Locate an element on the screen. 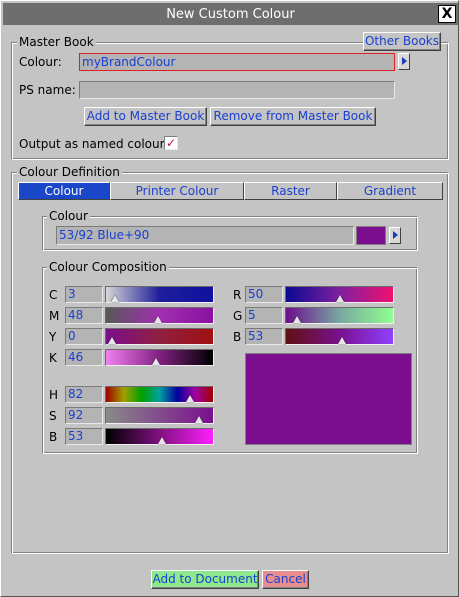 Image resolution: width=459 pixels, height=597 pixels. tab-colour: Colour is located at coordinates (64, 191).